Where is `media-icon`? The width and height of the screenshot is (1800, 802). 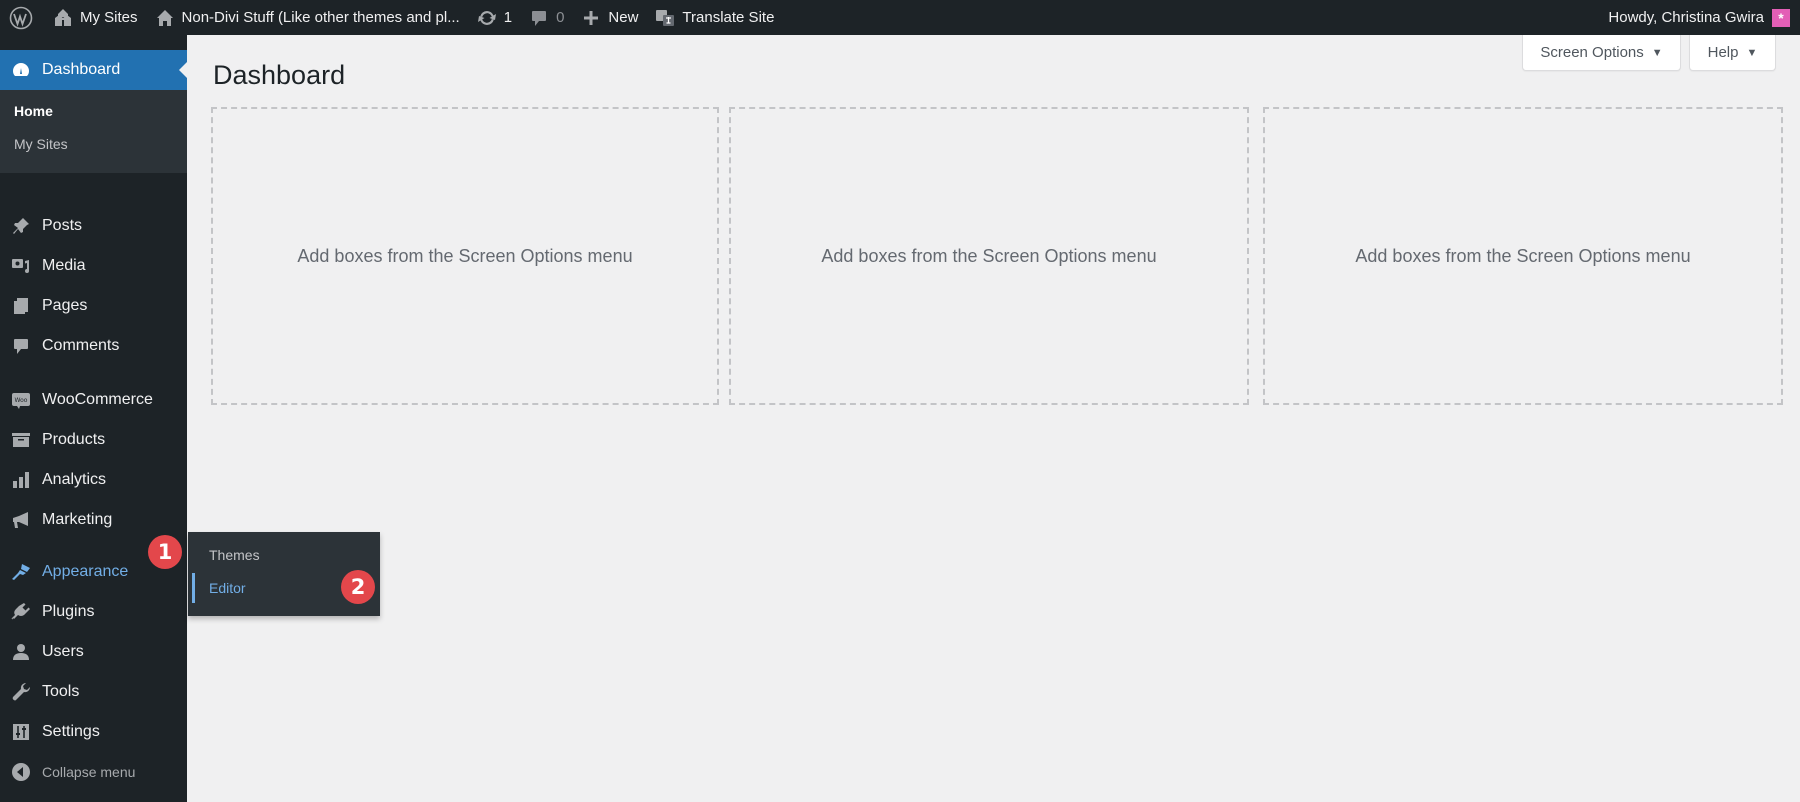
media-icon is located at coordinates (21, 266).